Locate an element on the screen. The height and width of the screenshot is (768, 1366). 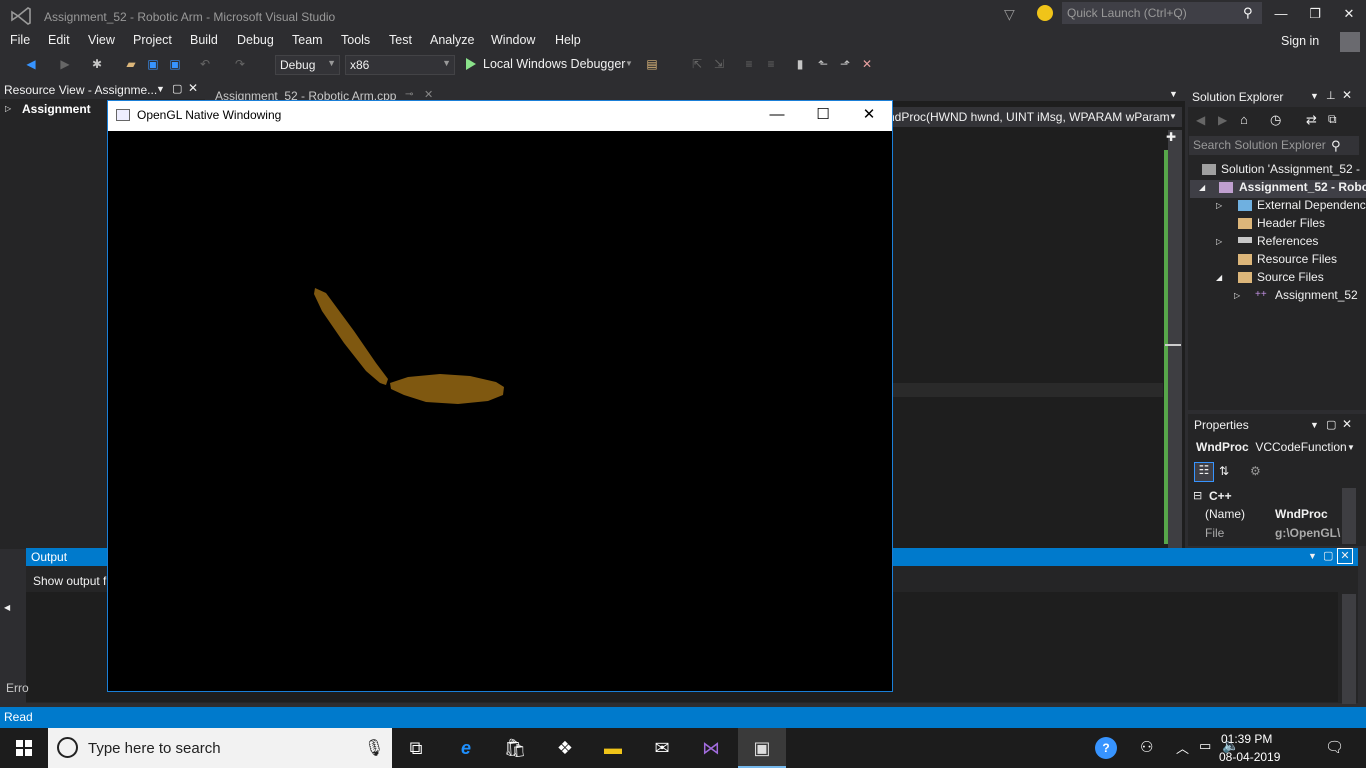
solution-configuration-select: Debug ▼ is located at coordinates (307, 65).